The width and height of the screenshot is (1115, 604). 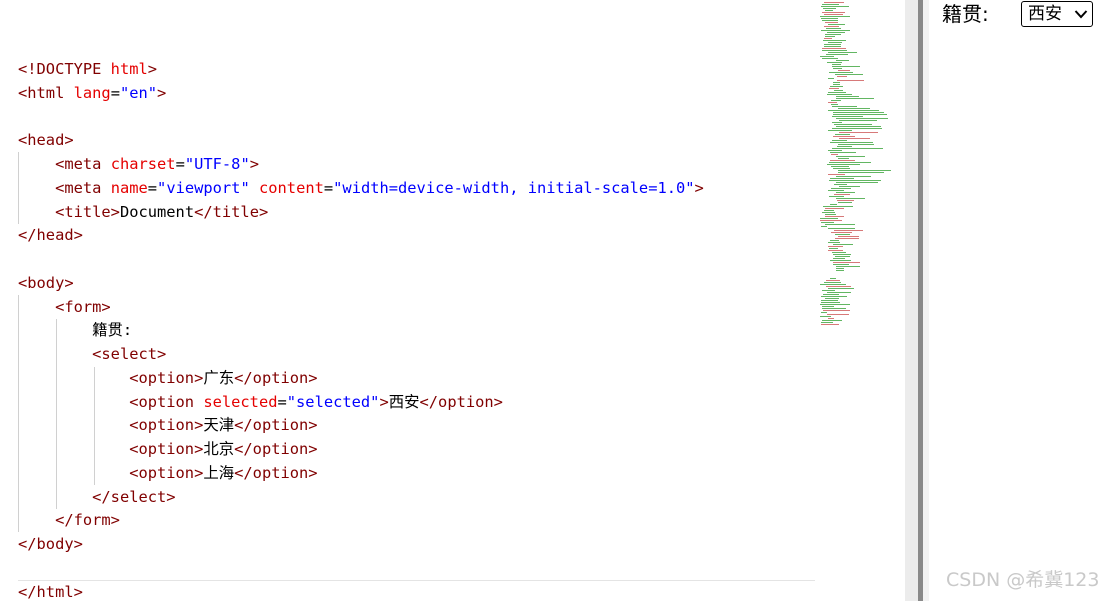 What do you see at coordinates (168, 473) in the screenshot?
I see `code-line: <option>上海</option>` at bounding box center [168, 473].